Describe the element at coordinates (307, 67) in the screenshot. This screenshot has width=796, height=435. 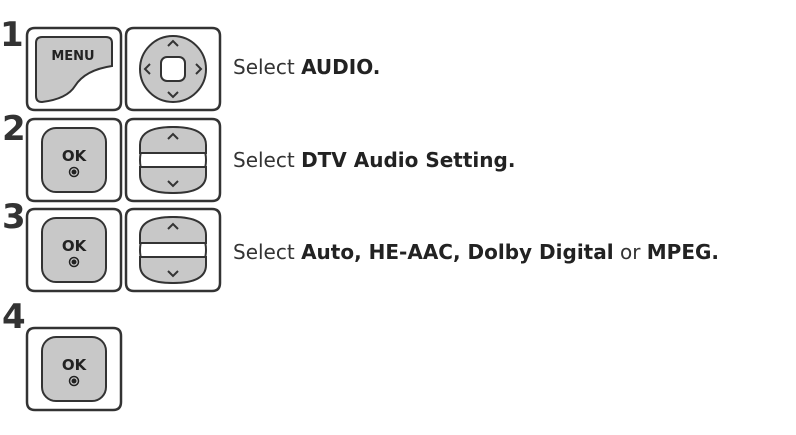
I see `step-1-instruction: Select AUDIO.` at that location.